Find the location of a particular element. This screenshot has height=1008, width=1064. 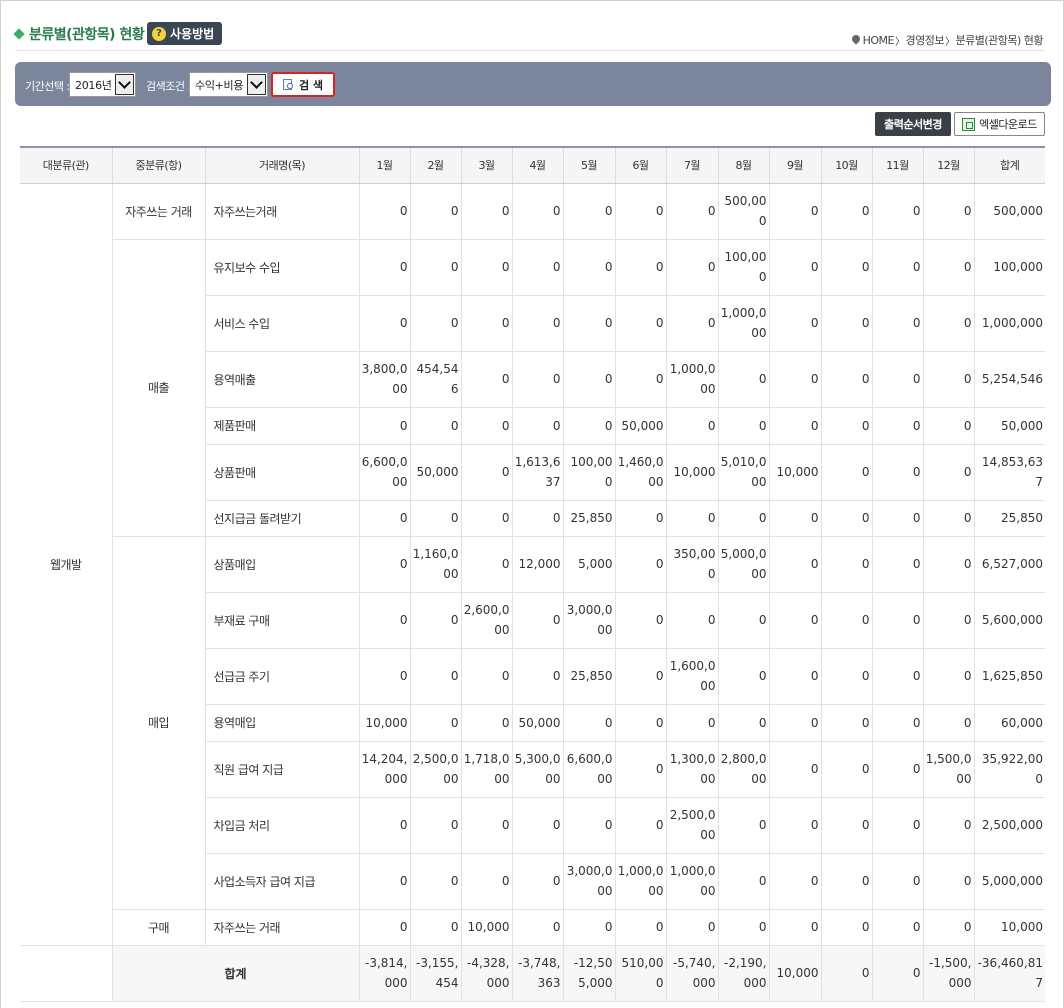

month-value-cell: 5,010,000 is located at coordinates (744, 472).